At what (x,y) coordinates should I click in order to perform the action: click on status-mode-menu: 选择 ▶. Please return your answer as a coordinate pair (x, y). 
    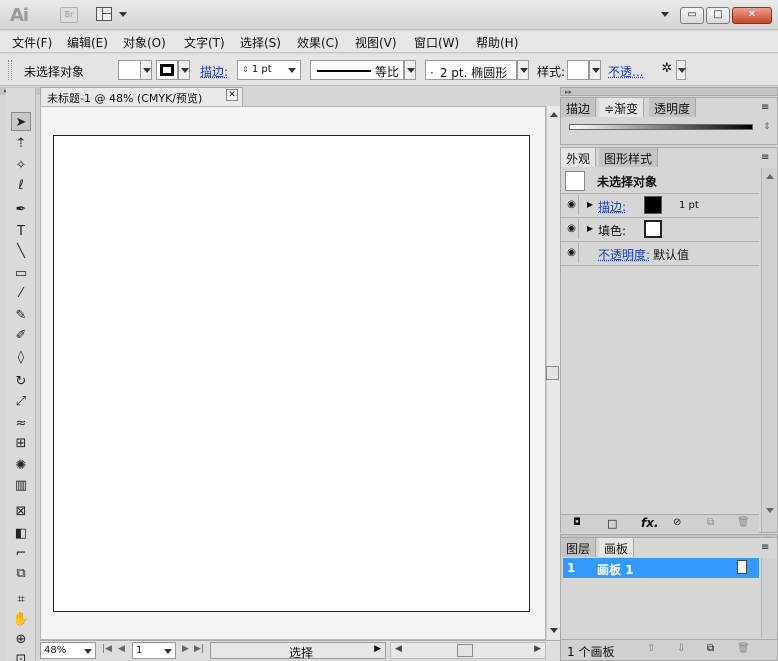
    Looking at the image, I should click on (298, 650).